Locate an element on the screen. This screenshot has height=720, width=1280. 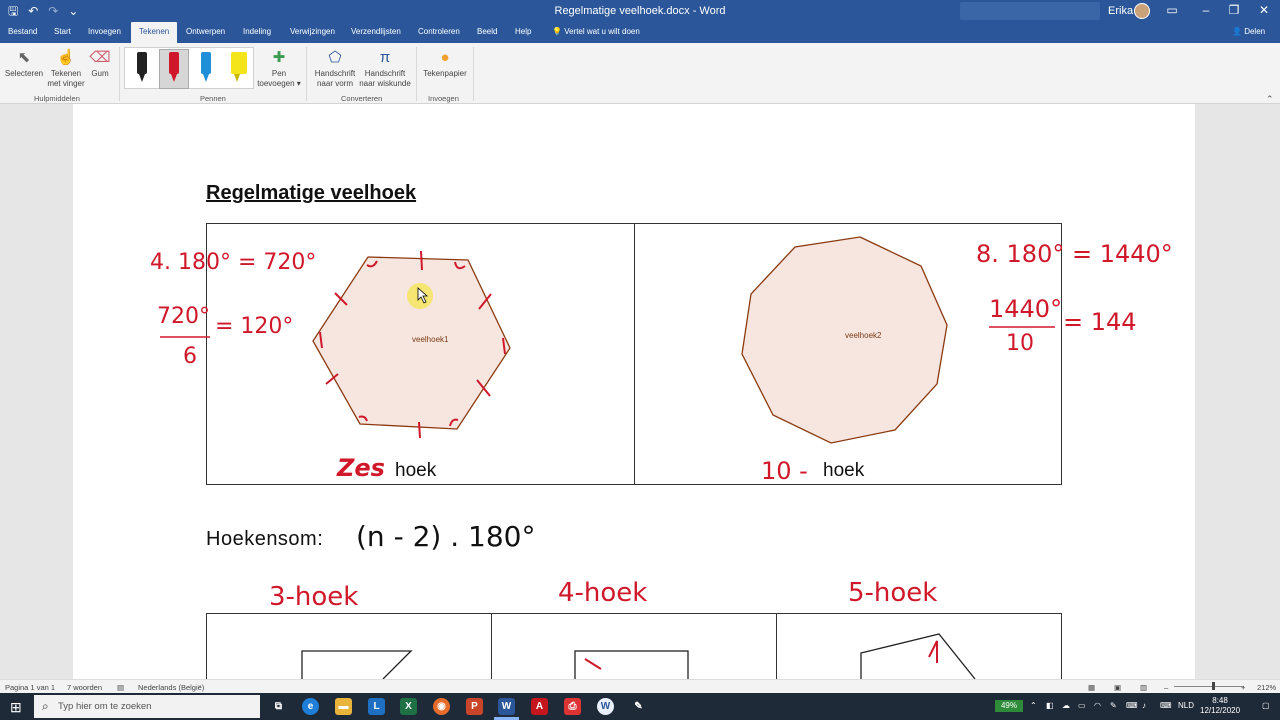
blue-pen is located at coordinates (206, 67).